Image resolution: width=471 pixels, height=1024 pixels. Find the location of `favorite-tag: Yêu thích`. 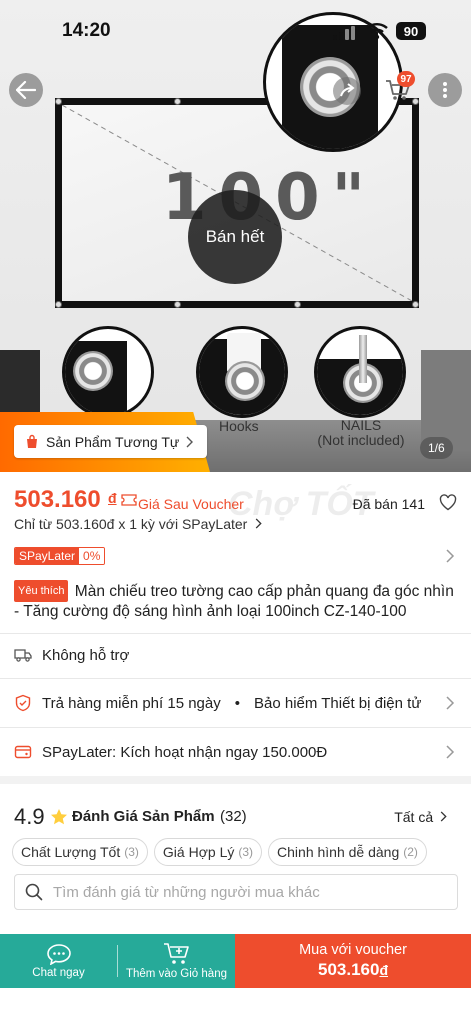

favorite-tag: Yêu thích is located at coordinates (41, 591).